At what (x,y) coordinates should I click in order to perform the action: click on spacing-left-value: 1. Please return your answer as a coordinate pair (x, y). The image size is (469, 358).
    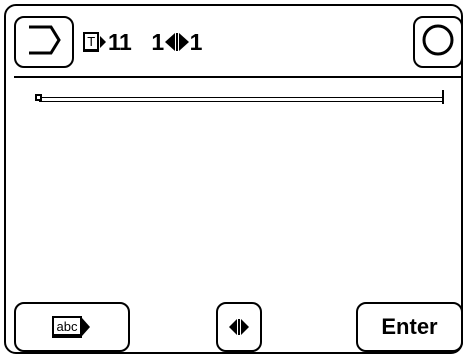
    Looking at the image, I should click on (157, 41).